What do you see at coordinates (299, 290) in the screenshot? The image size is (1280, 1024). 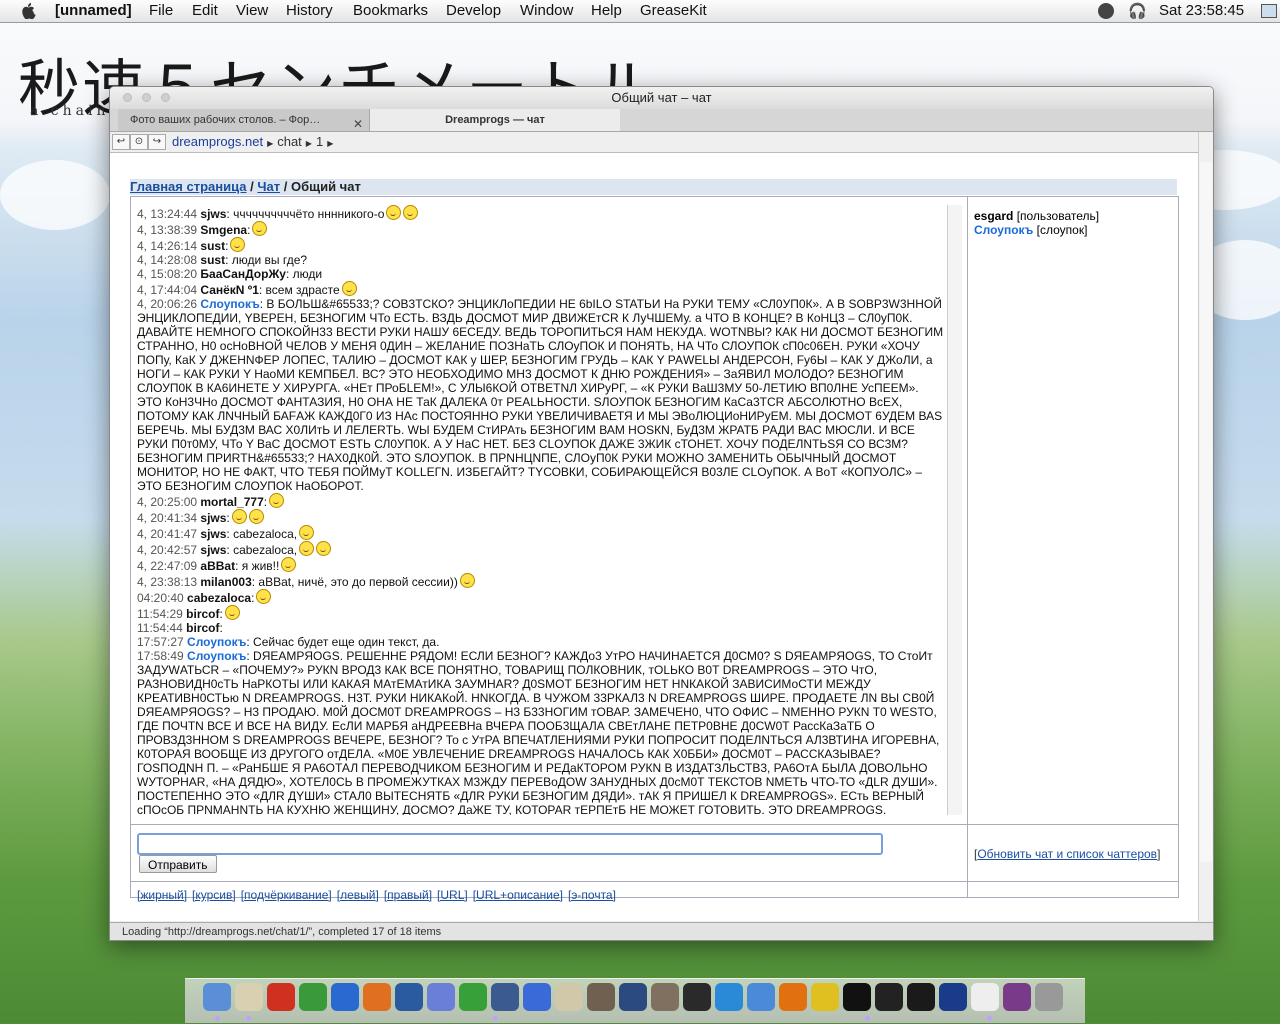 I see `message-text: : всем здрасте` at bounding box center [299, 290].